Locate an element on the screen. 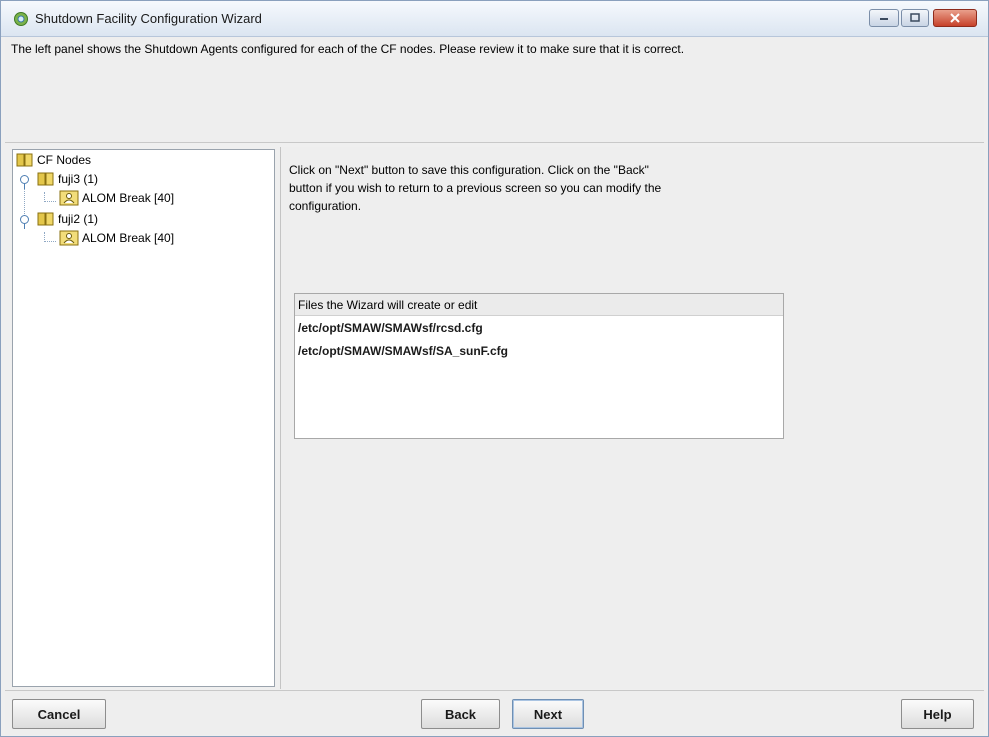 Image resolution: width=989 pixels, height=737 pixels. button-bar: Cancel Back Next Help is located at coordinates (494, 712).